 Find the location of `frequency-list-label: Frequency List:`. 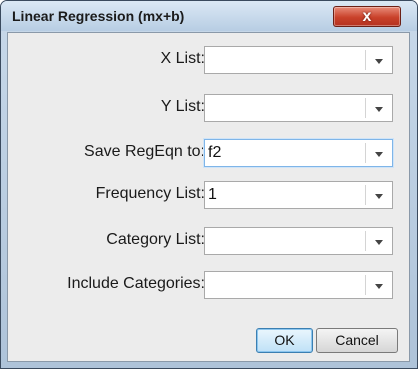

frequency-list-label: Frequency List: is located at coordinates (150, 193).